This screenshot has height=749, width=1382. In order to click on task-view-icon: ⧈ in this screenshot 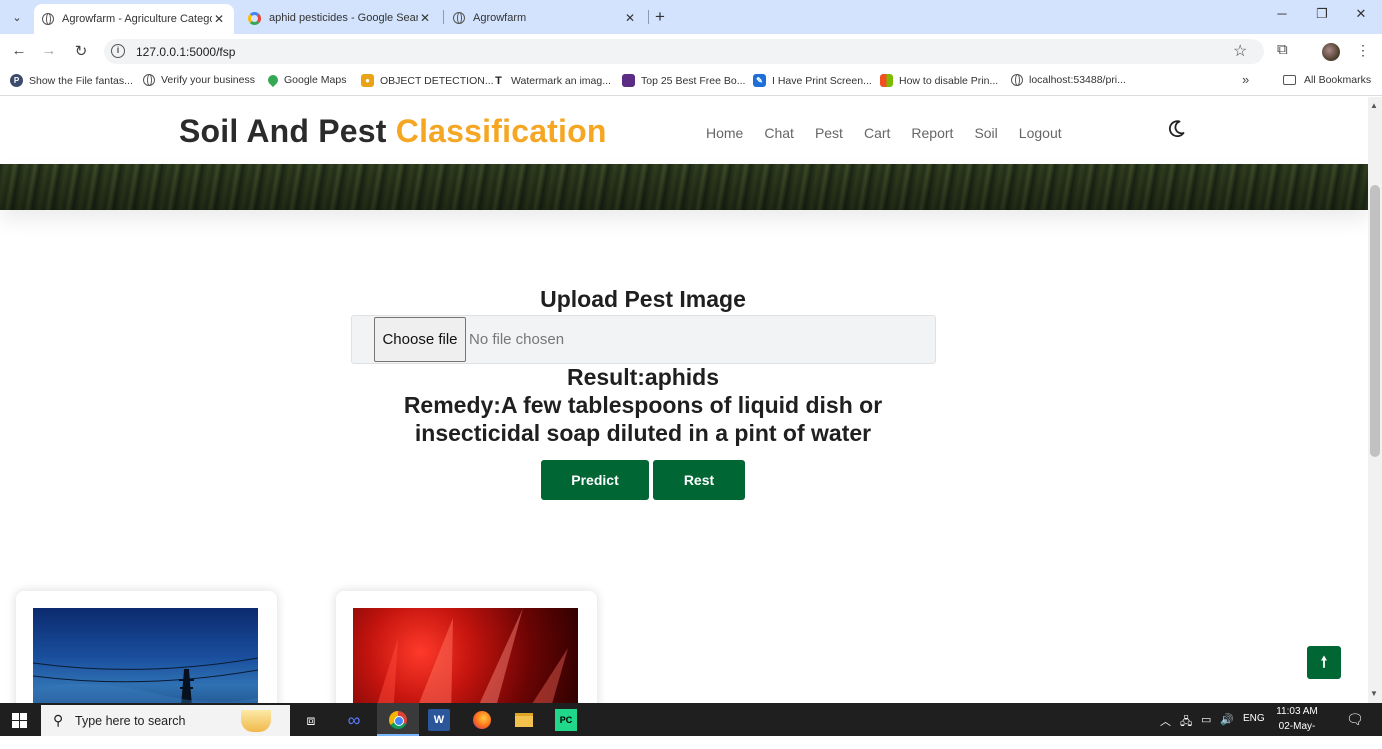, I will do `click(311, 720)`.